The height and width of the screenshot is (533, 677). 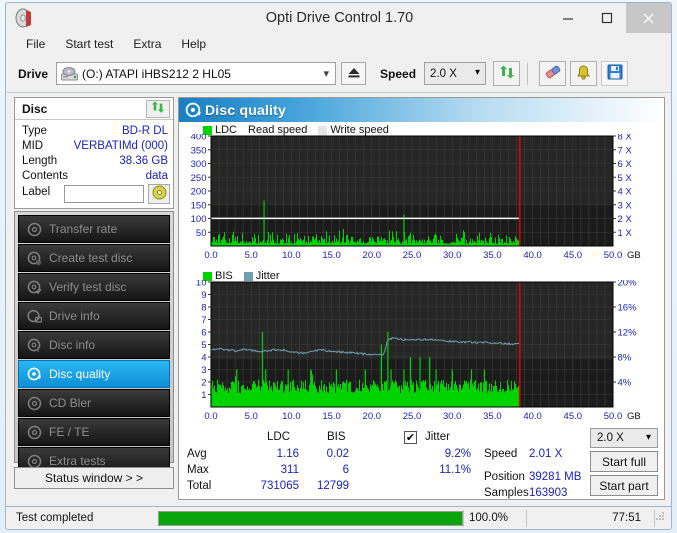 I want to click on maximize-button, so click(x=606, y=18).